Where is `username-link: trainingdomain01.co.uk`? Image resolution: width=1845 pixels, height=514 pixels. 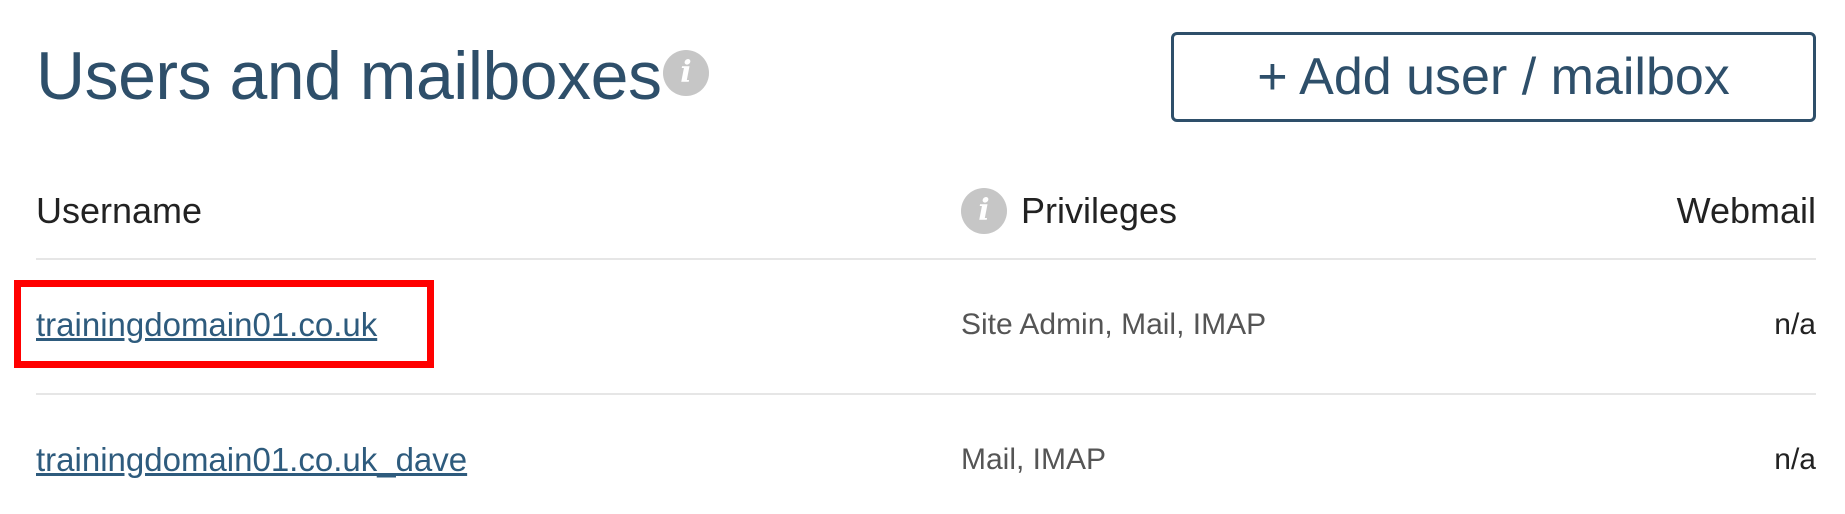 username-link: trainingdomain01.co.uk is located at coordinates (206, 325).